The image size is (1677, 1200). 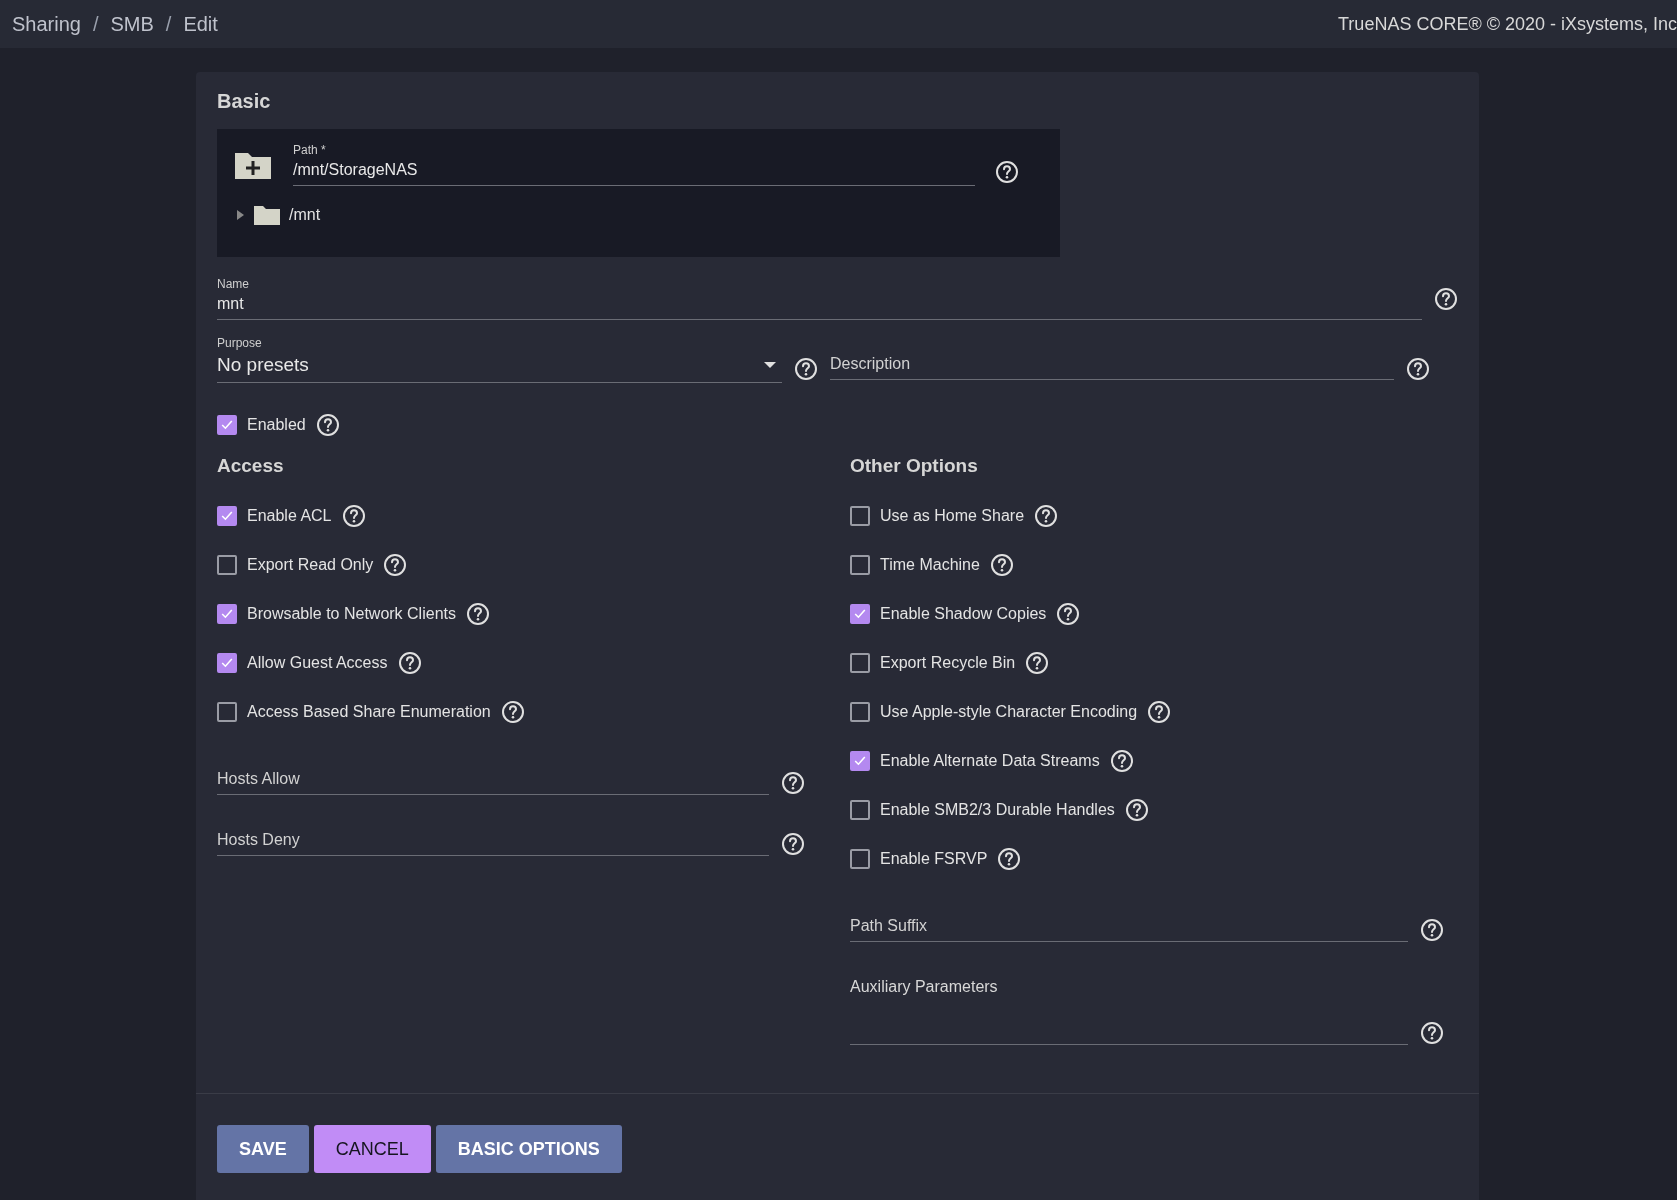 What do you see at coordinates (1112, 367) in the screenshot?
I see `description-input: Description` at bounding box center [1112, 367].